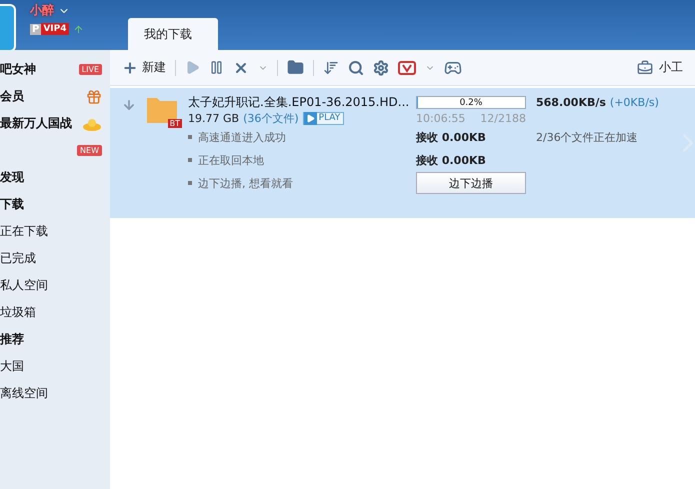 The width and height of the screenshot is (695, 489). I want to click on piece-count: 12/2188, so click(503, 118).